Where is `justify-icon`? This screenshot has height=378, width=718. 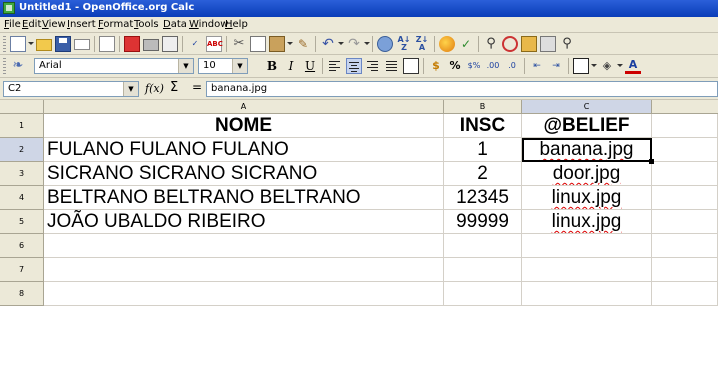
justify-icon is located at coordinates (392, 66).